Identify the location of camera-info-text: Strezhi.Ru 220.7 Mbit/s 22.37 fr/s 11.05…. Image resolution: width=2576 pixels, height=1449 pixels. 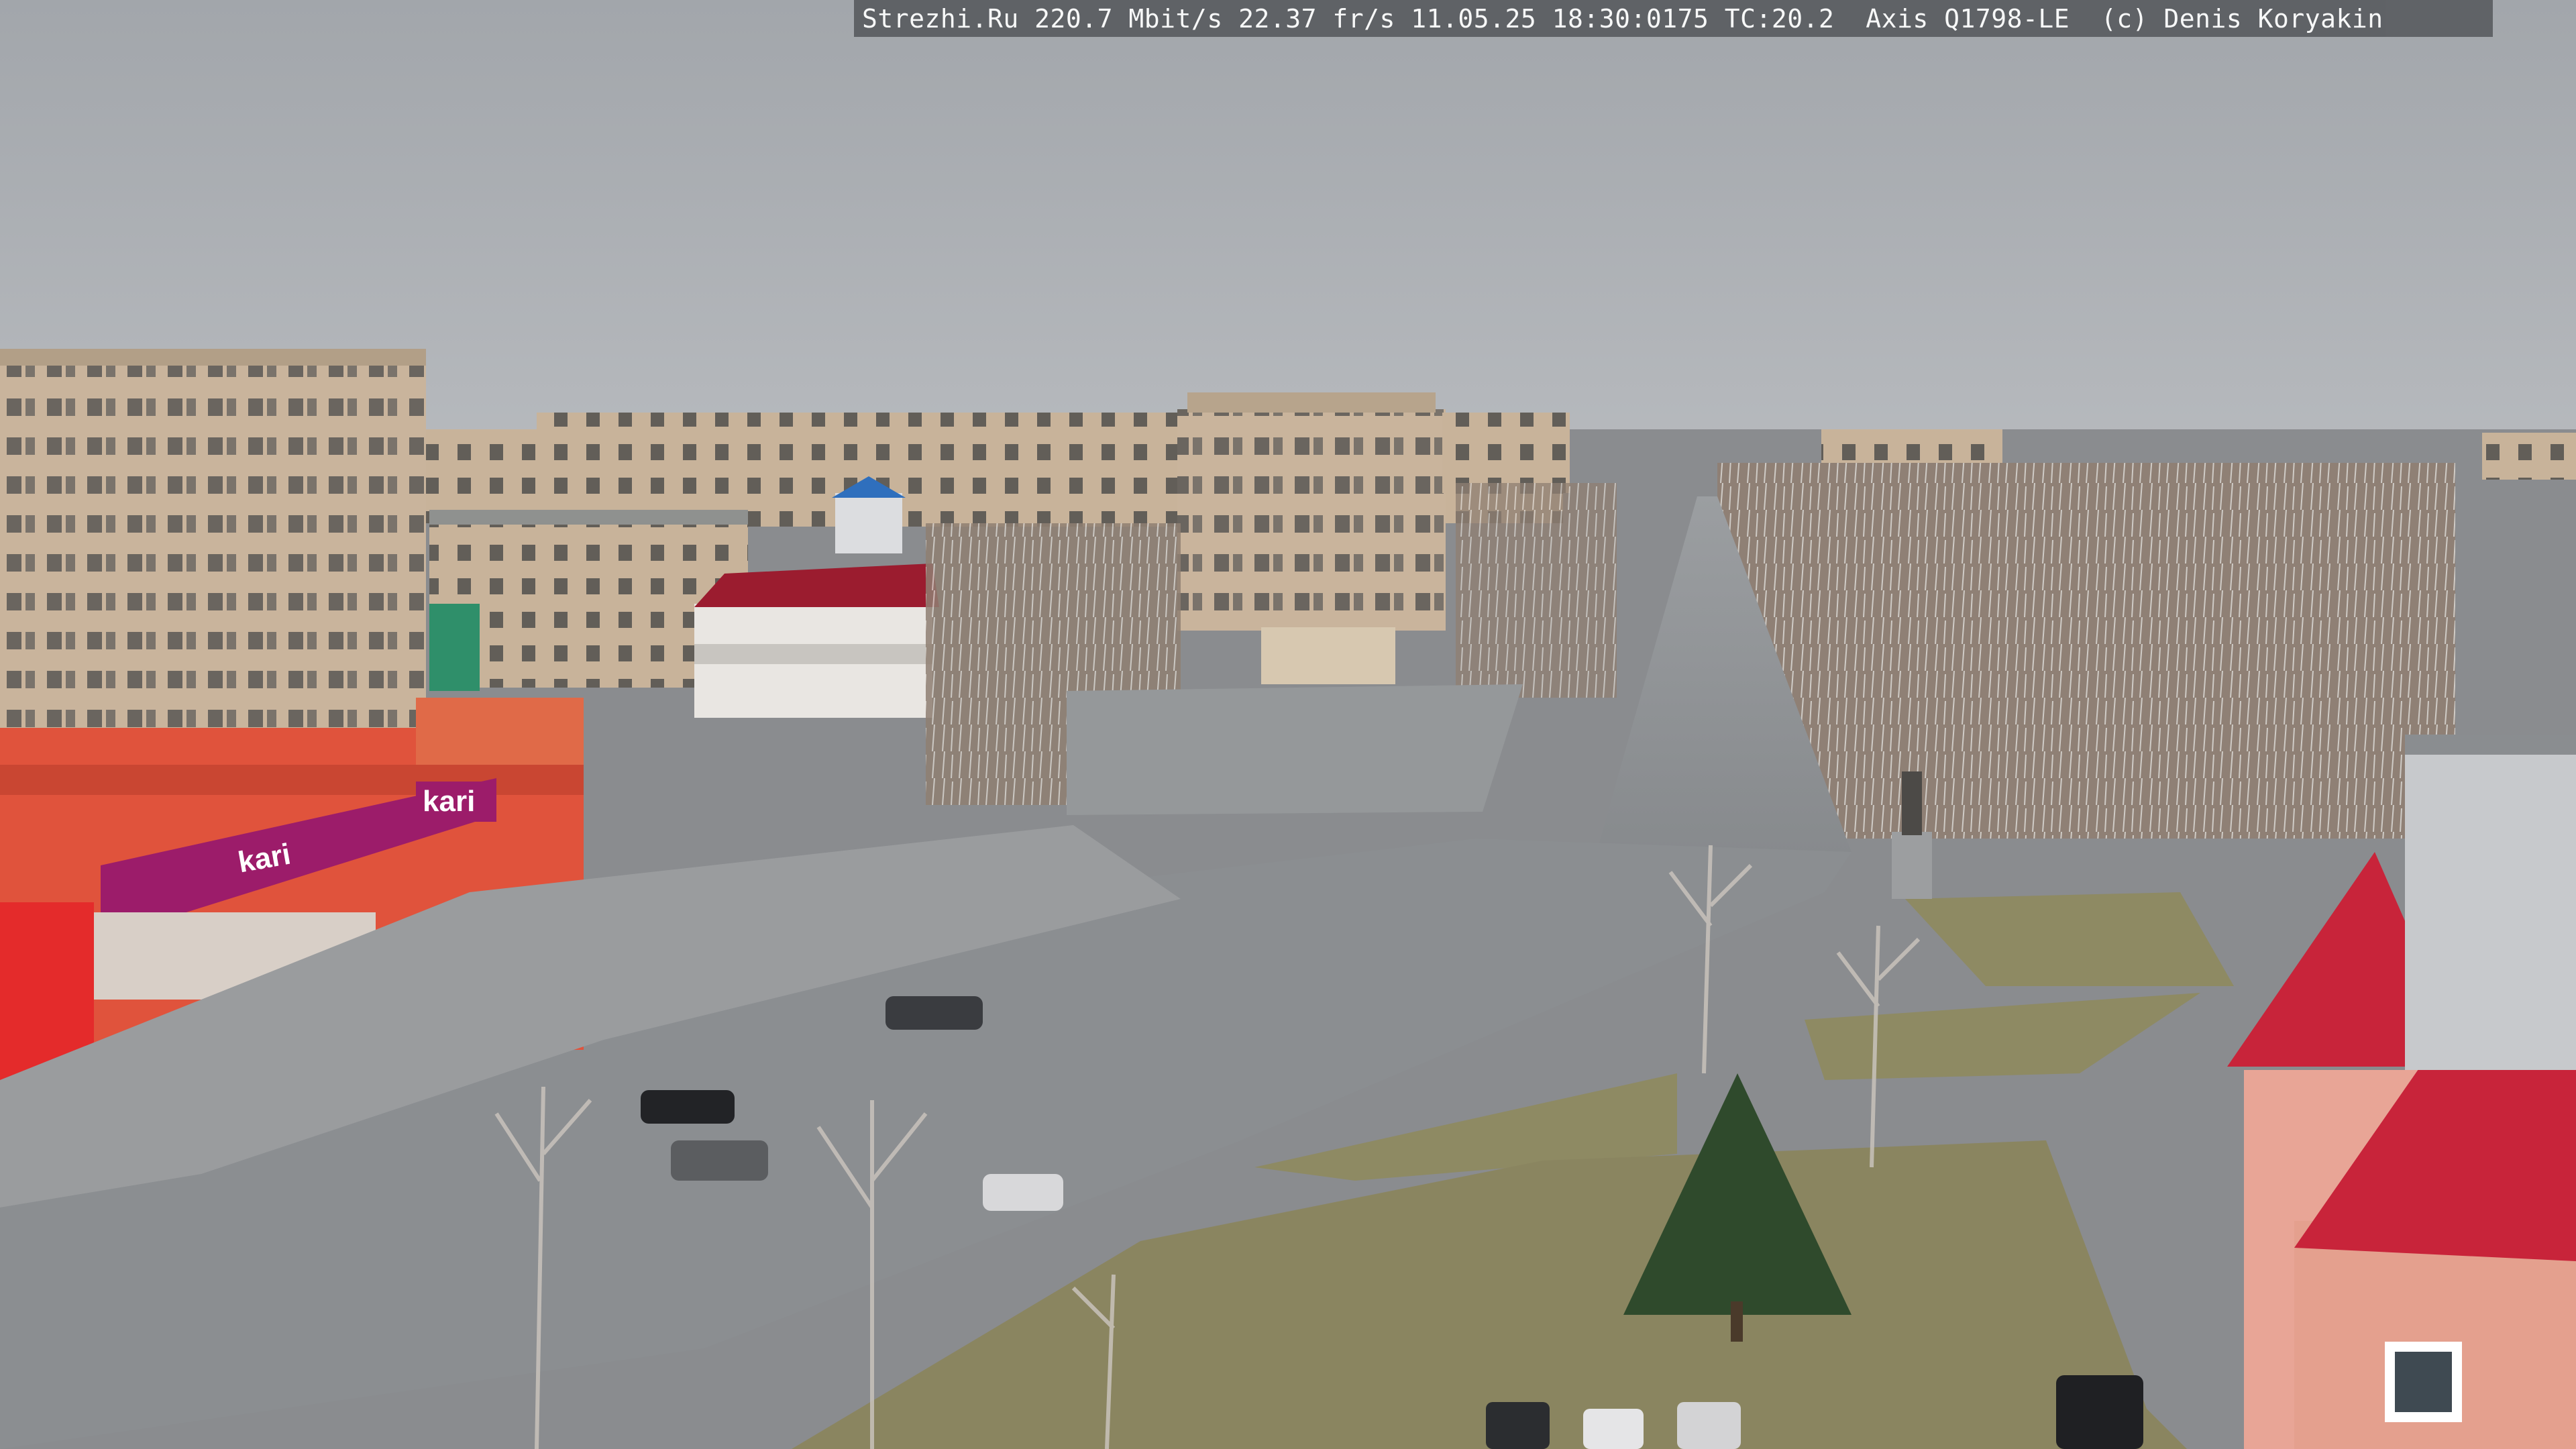
(1622, 18).